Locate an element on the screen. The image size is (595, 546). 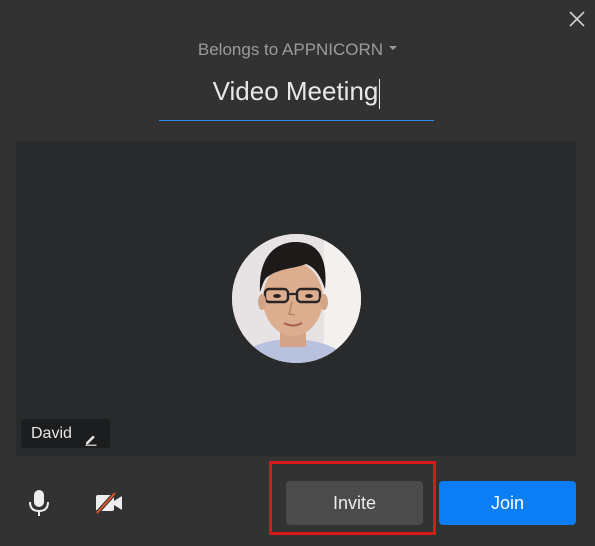
owner-selector: Belongs to APPNICORN is located at coordinates (297, 50).